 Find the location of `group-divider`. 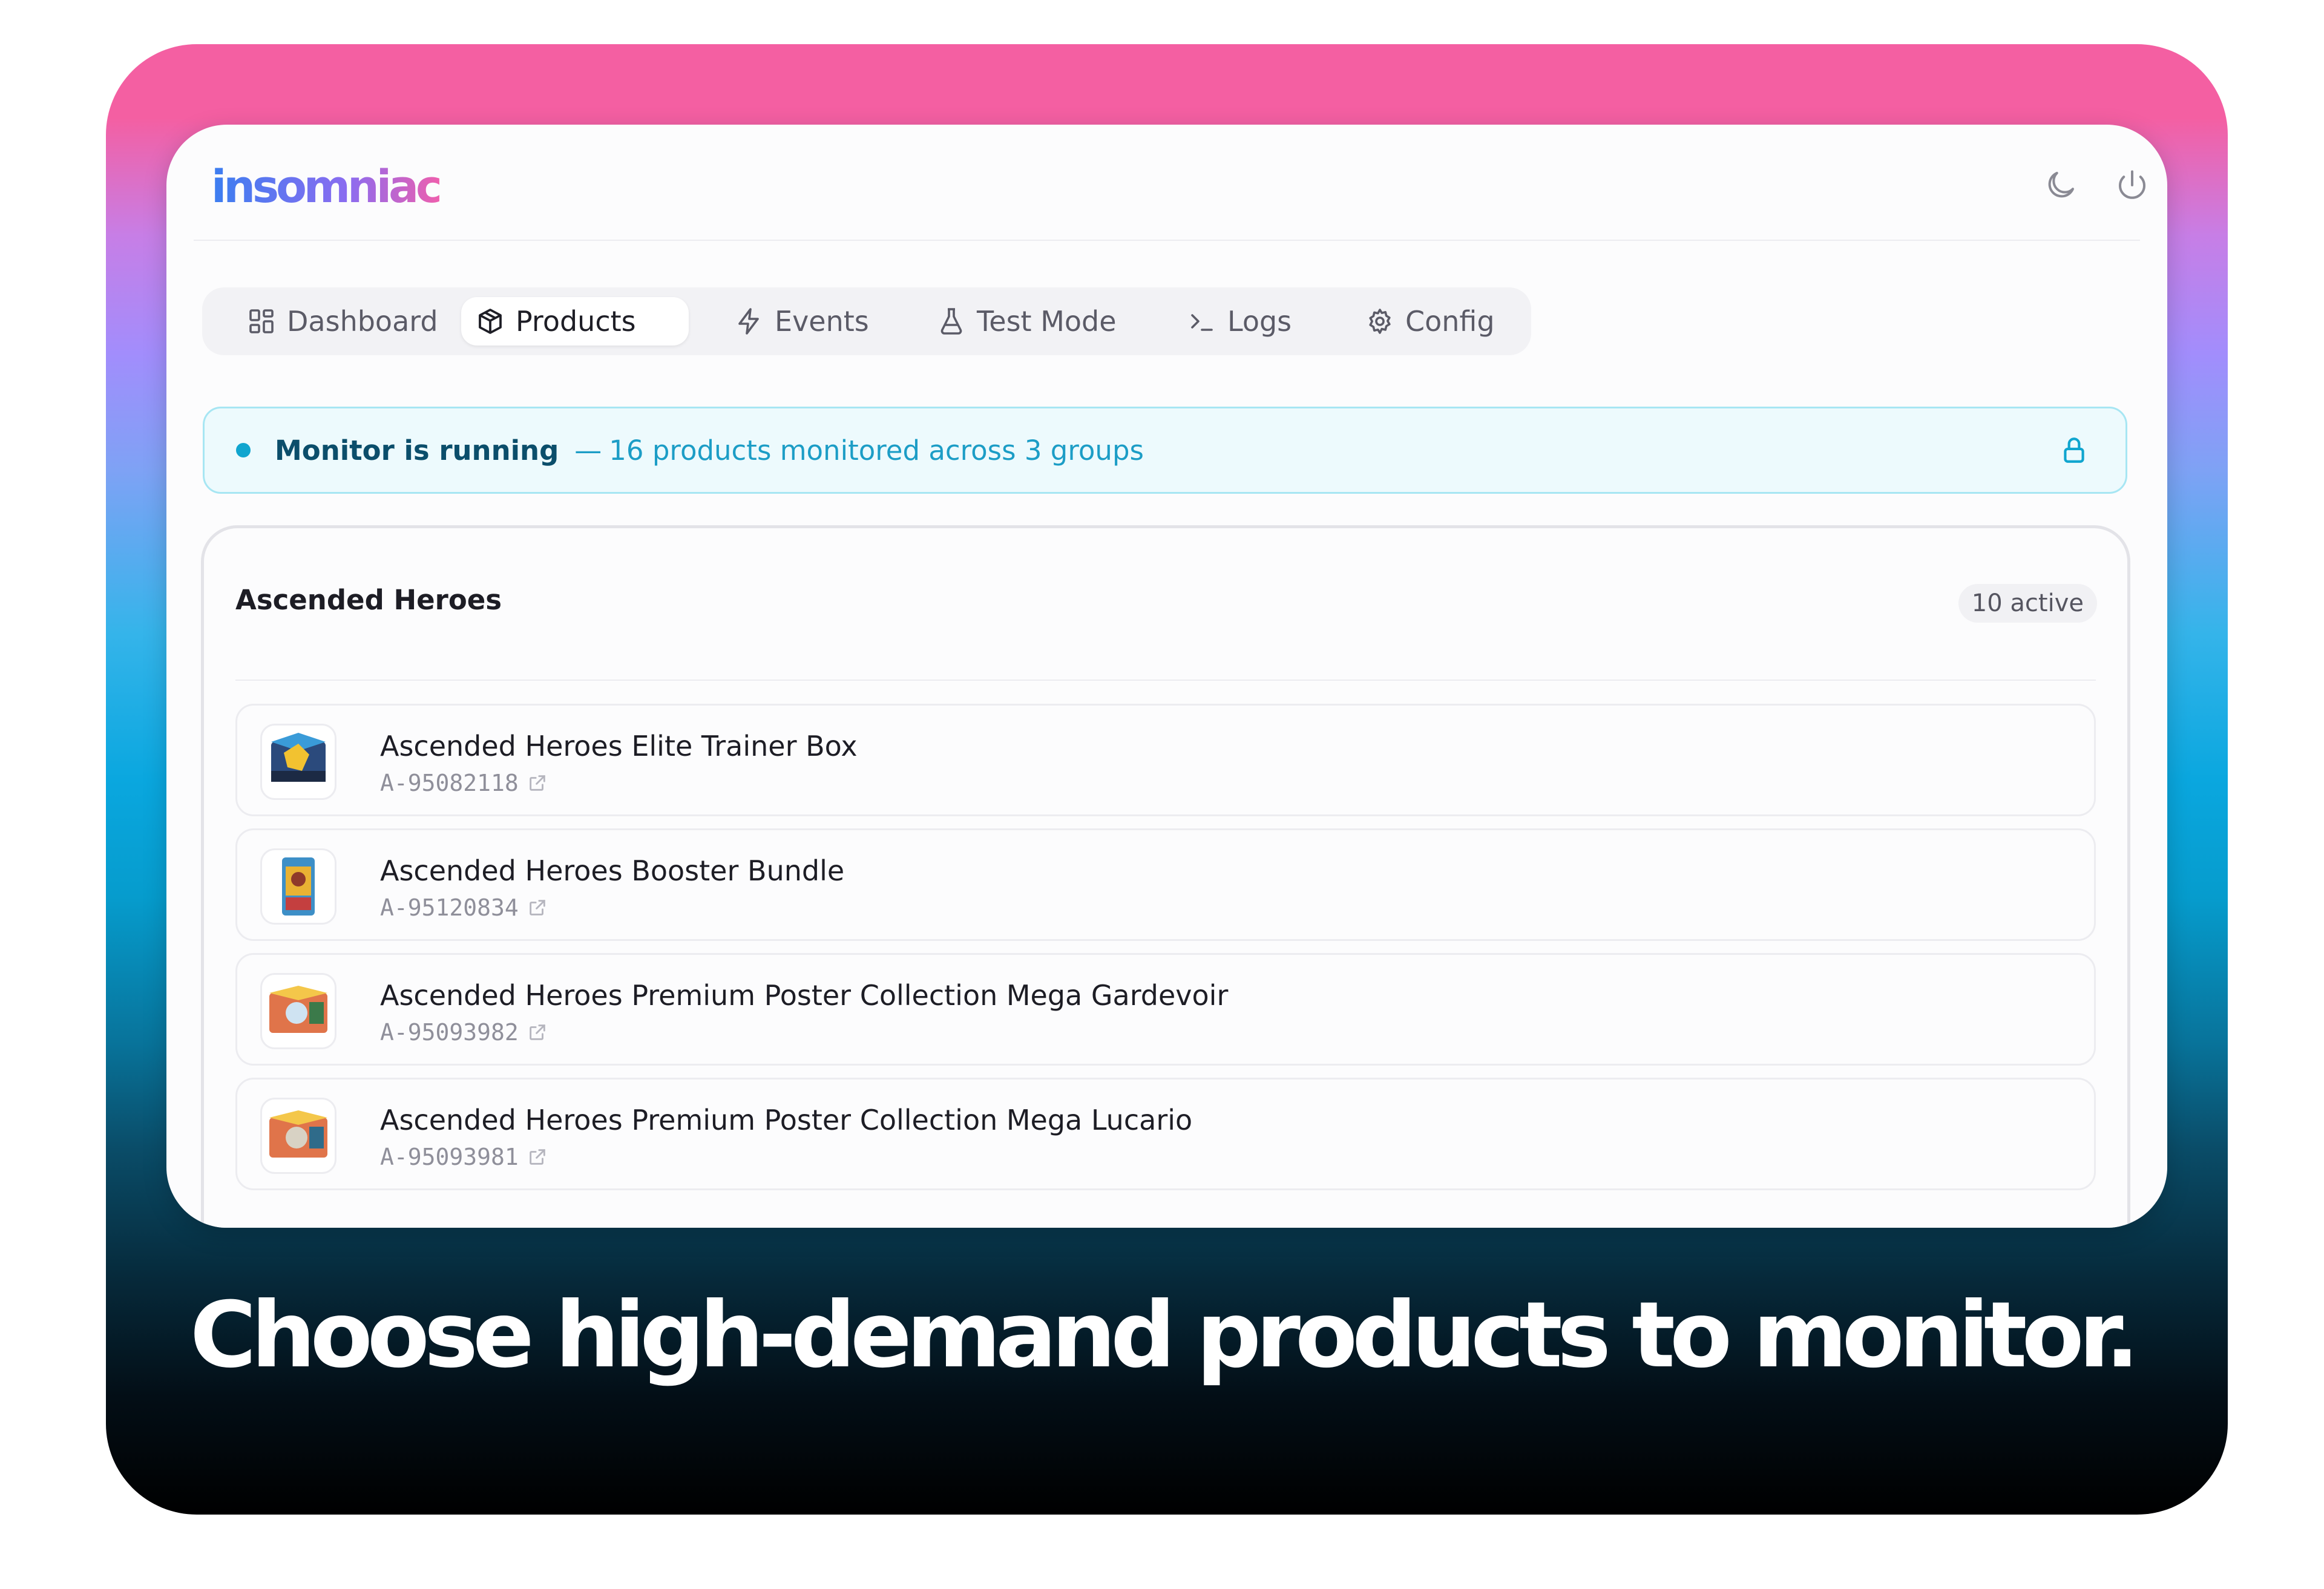

group-divider is located at coordinates (1165, 680).